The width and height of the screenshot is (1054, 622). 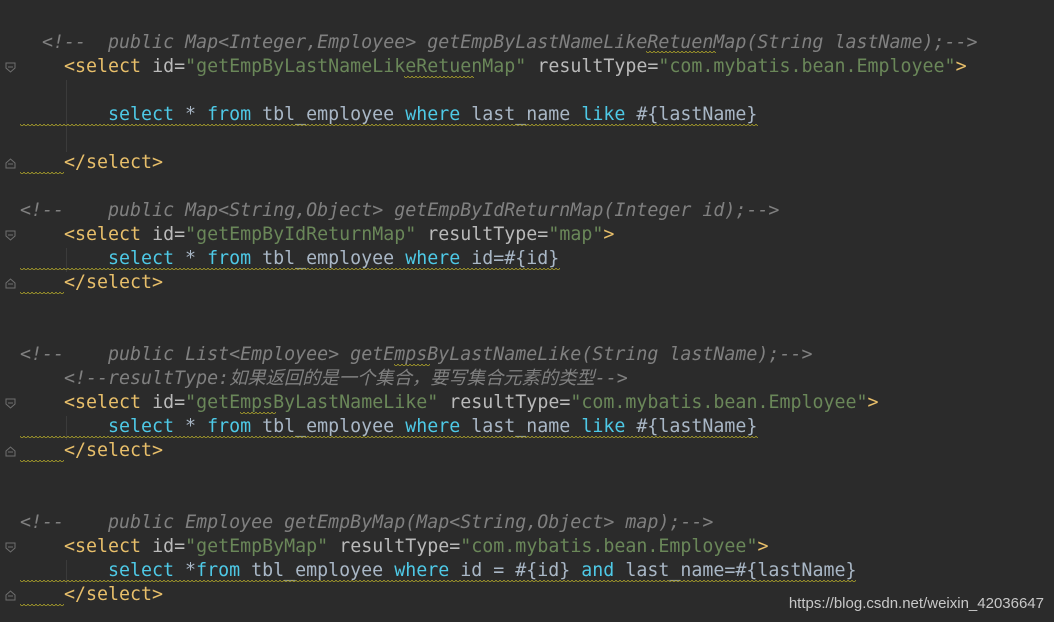 What do you see at coordinates (301, 234) in the screenshot?
I see `code-token: "getEmpByIdReturnMap"` at bounding box center [301, 234].